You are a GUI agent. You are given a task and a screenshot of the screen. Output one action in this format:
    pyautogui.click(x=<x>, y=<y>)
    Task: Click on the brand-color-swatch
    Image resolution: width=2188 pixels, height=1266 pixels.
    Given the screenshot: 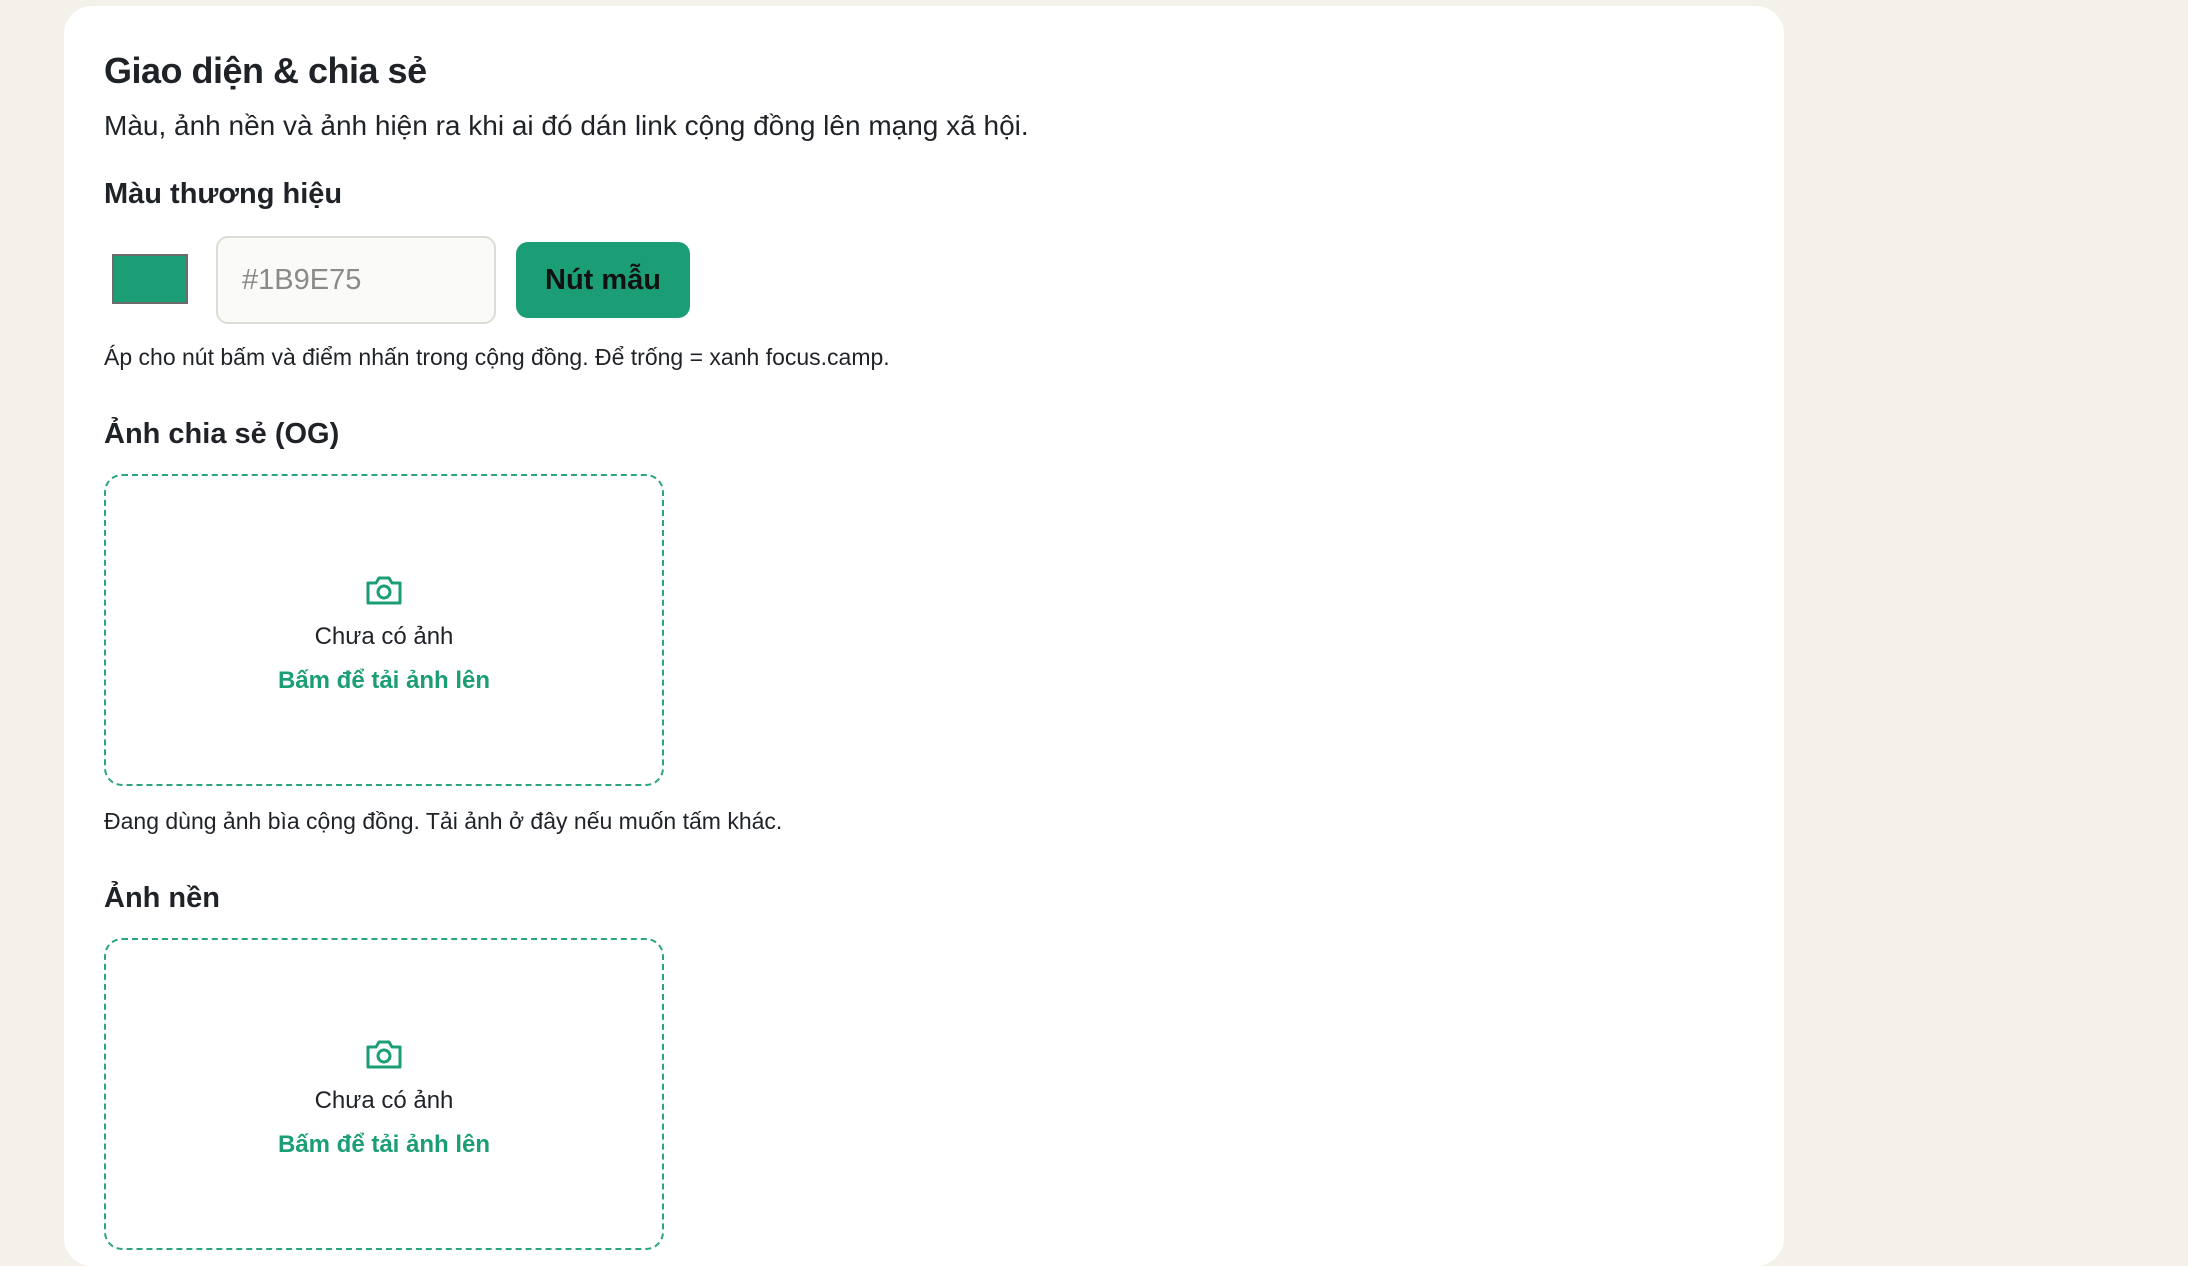 What is the action you would take?
    pyautogui.click(x=150, y=279)
    